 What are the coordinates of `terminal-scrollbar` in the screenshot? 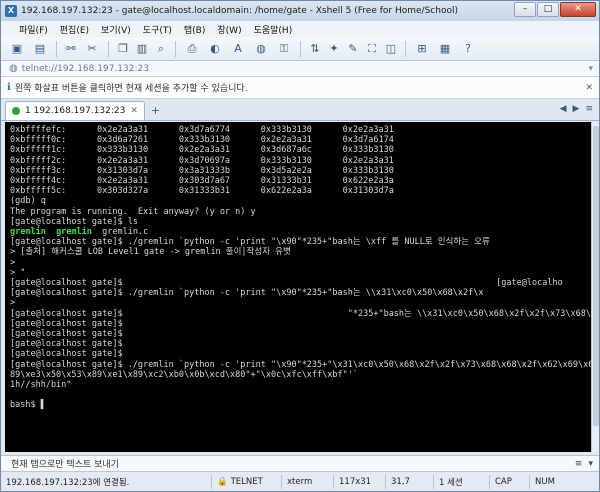 It's located at (595, 287).